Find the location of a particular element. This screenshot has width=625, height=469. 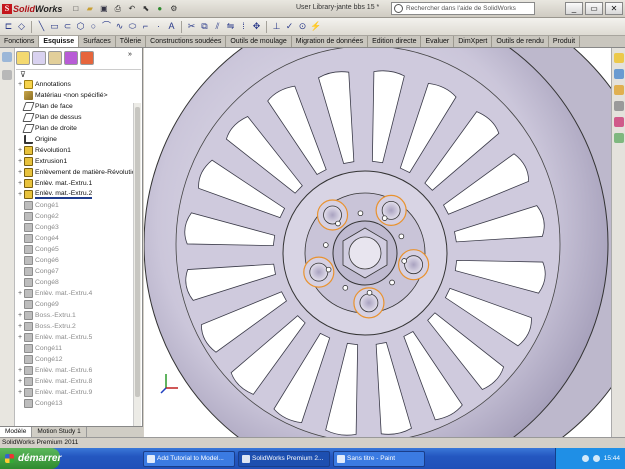

command-tab: Fonctions is located at coordinates (20, 41).